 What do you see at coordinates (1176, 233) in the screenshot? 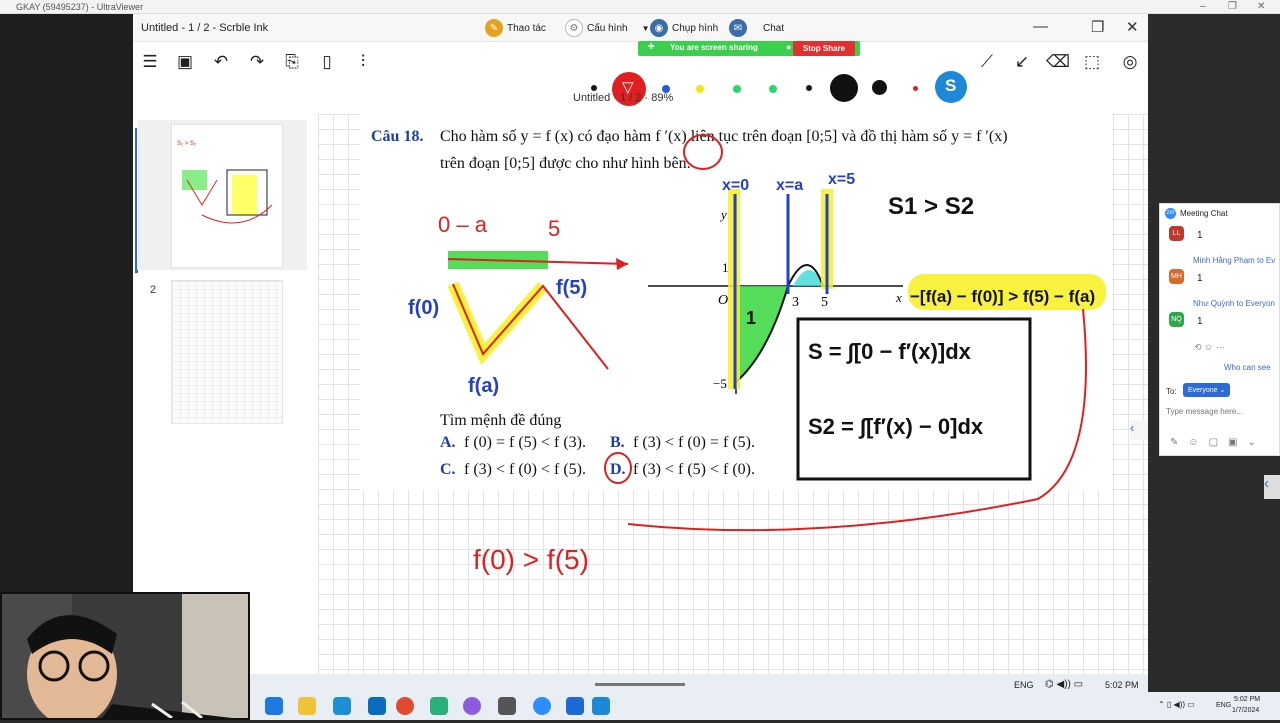
I see `avatar: LL` at bounding box center [1176, 233].